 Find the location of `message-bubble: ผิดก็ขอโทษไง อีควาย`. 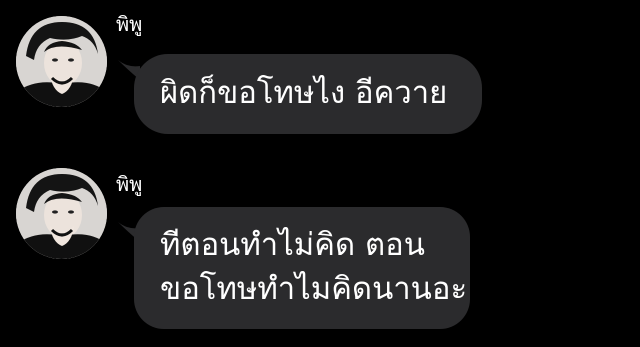

message-bubble: ผิดก็ขอโทษไง อีควาย is located at coordinates (308, 94).